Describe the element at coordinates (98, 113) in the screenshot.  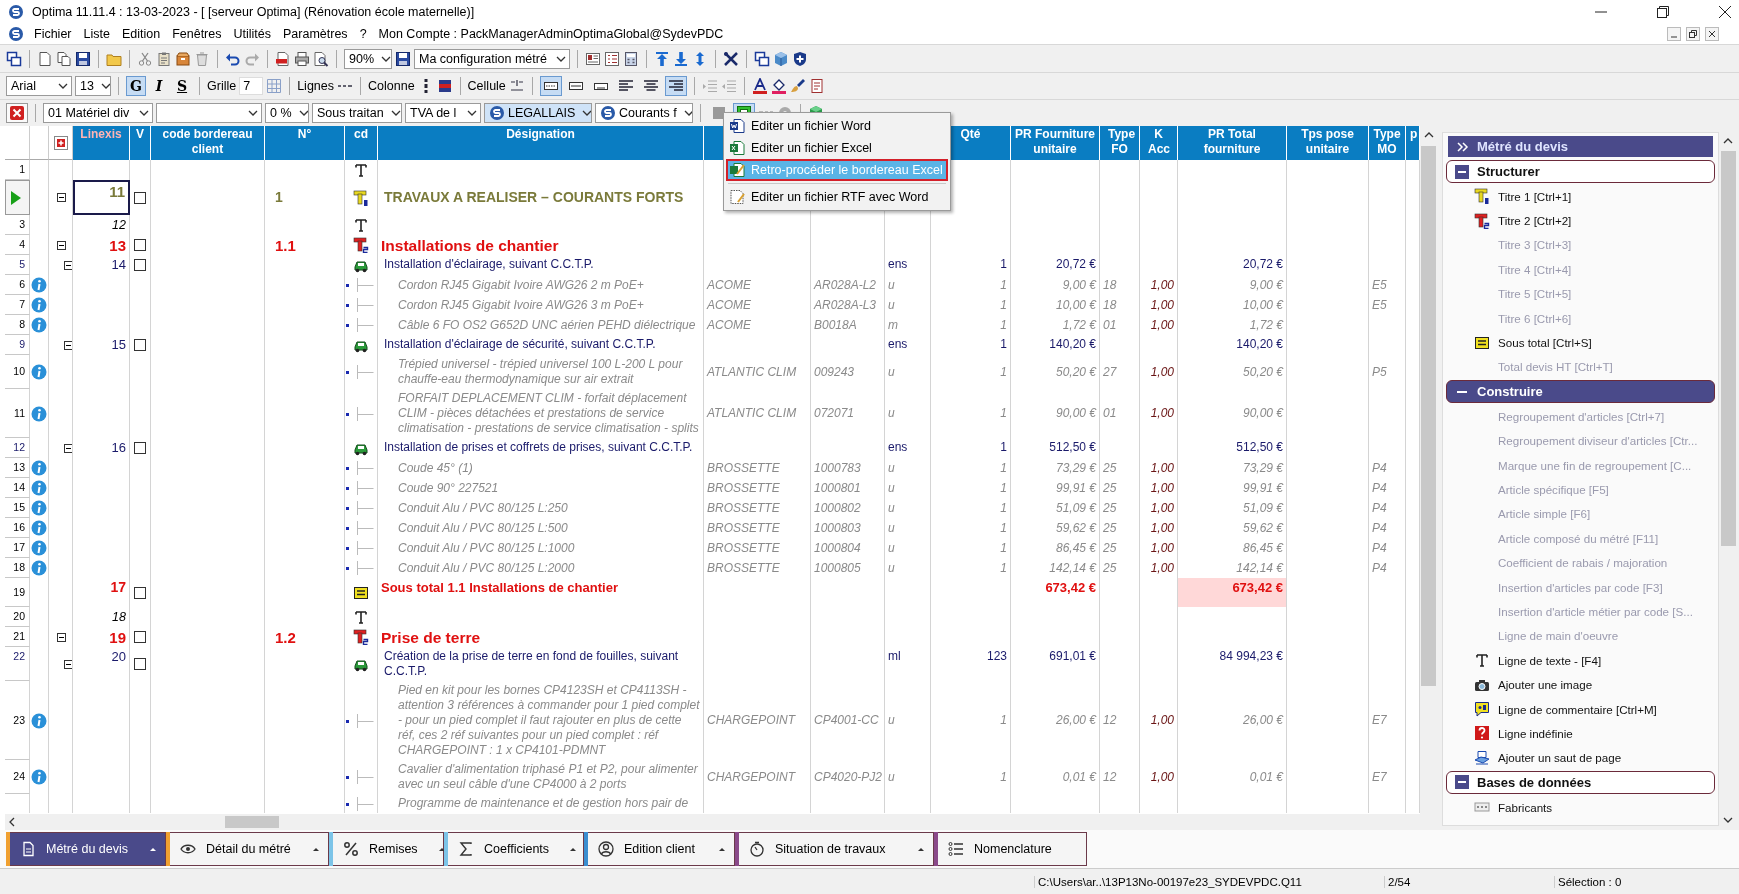
I see `filter-dropdown: 01 Matériel div` at that location.